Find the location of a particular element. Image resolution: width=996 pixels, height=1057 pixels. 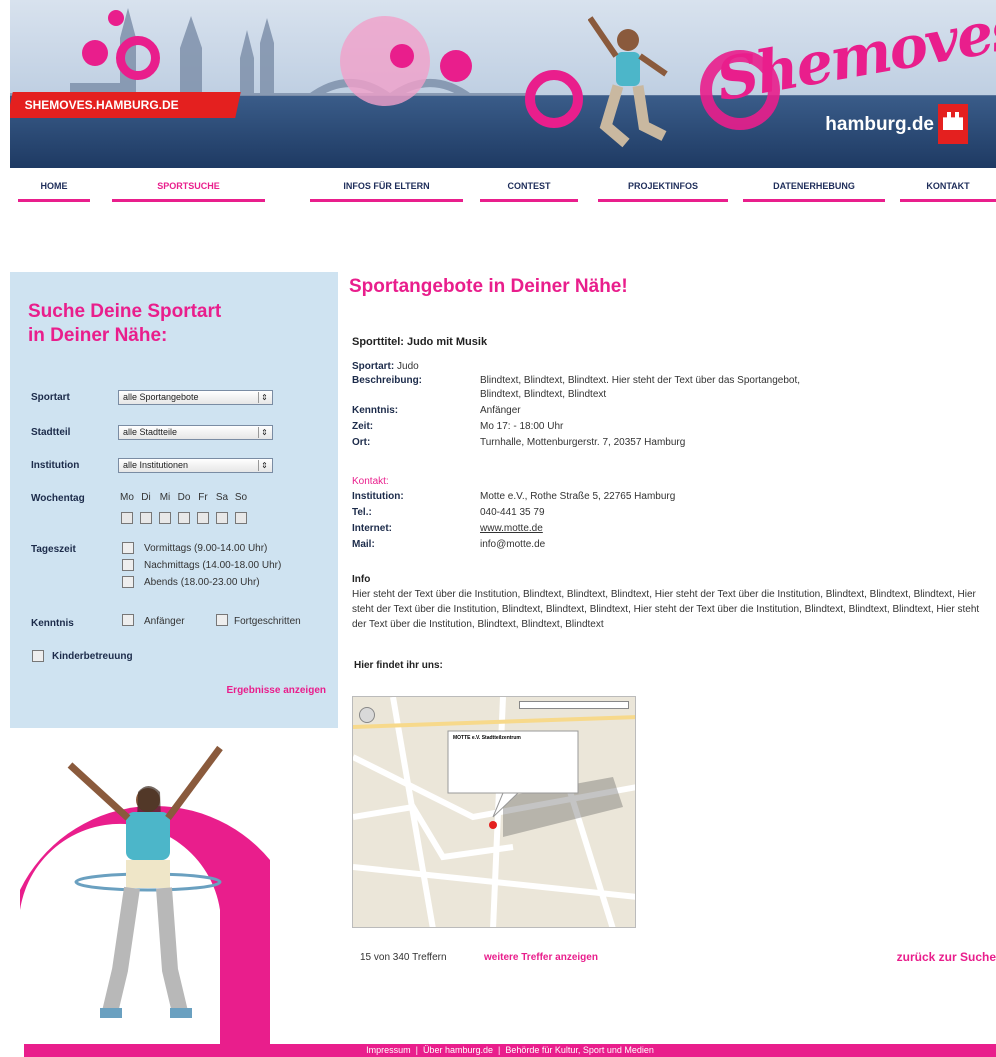

sportart-select: alle Sportangebote ⇕ is located at coordinates (195, 397).